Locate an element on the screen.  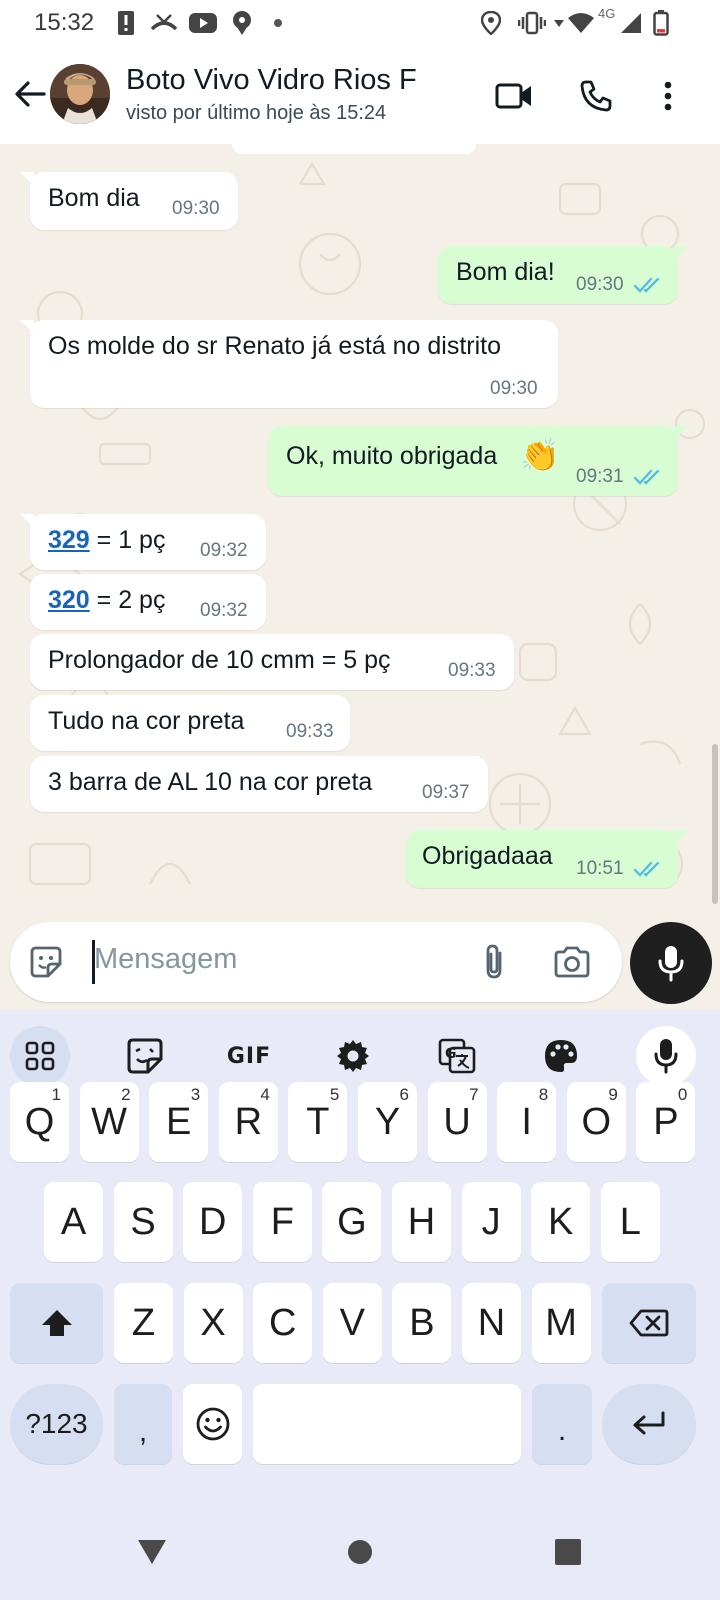
message-incoming: Bom dia 09:30 is located at coordinates (129, 201).